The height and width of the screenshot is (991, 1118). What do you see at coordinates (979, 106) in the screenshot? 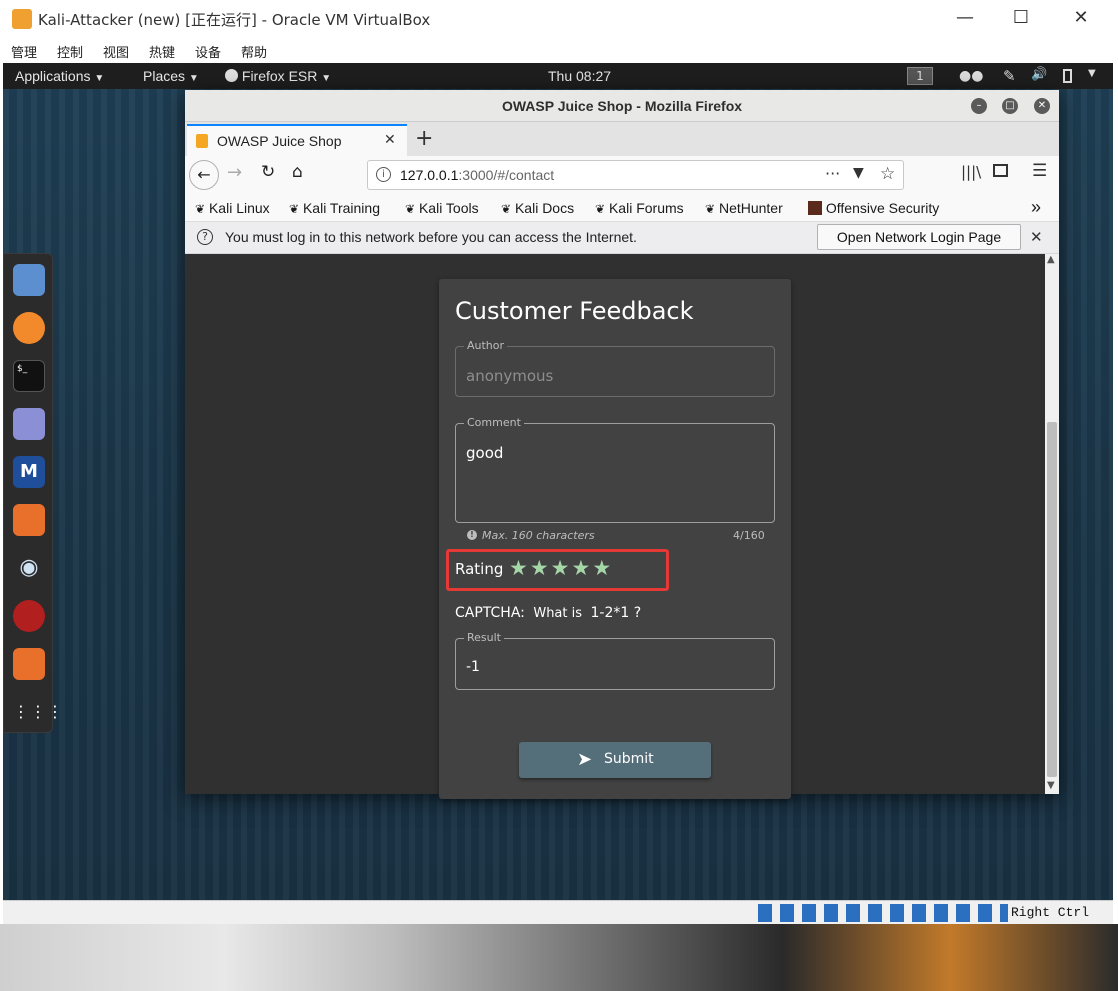
I see `minimize-button: –` at bounding box center [979, 106].